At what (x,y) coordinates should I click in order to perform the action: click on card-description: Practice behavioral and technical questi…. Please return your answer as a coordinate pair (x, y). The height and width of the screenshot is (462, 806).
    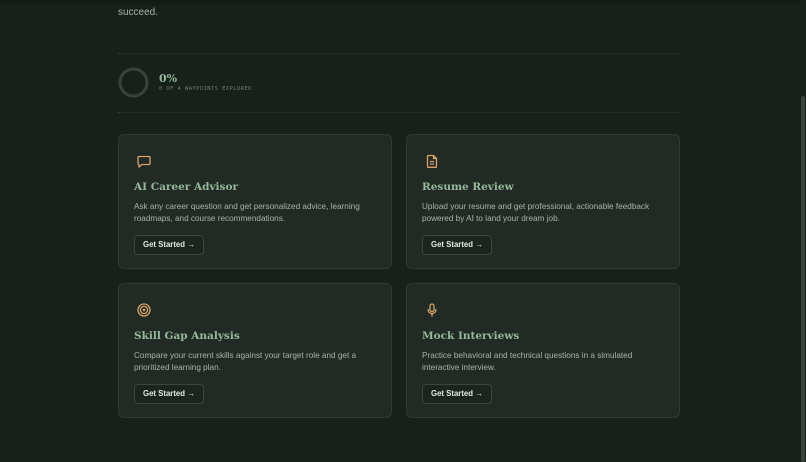
    Looking at the image, I should click on (527, 361).